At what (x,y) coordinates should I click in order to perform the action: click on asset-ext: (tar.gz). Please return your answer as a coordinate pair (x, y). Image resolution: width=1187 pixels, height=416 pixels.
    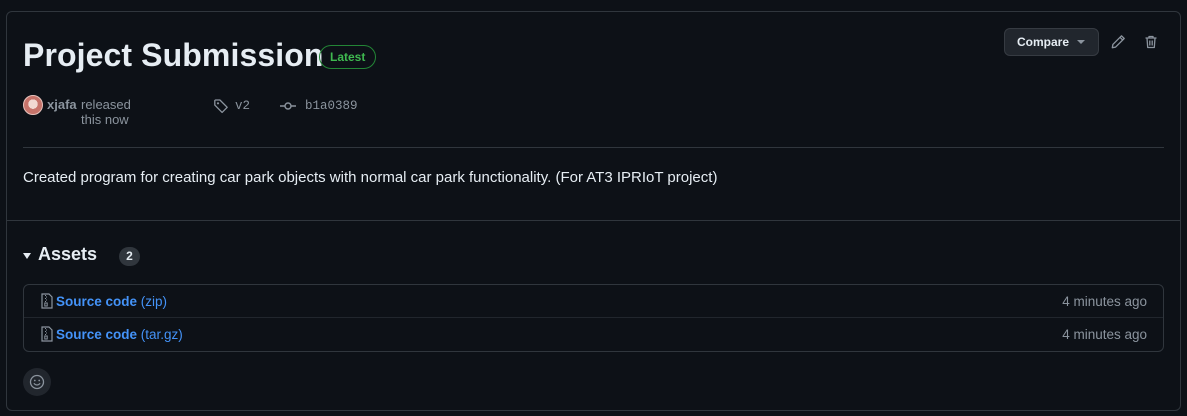
    Looking at the image, I should click on (161, 334).